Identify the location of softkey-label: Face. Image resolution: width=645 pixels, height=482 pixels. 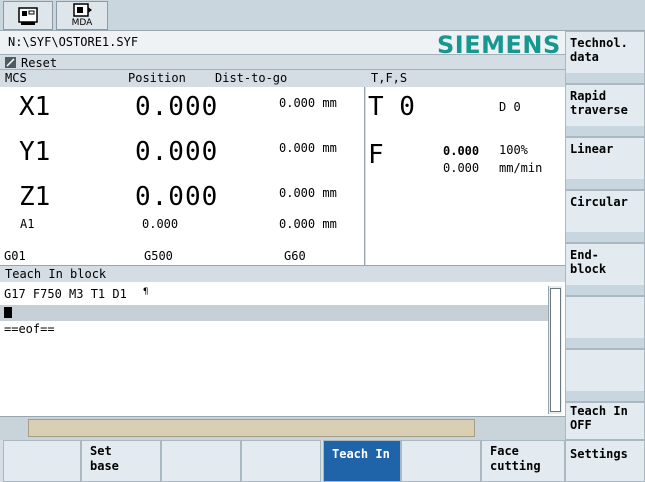
(504, 451).